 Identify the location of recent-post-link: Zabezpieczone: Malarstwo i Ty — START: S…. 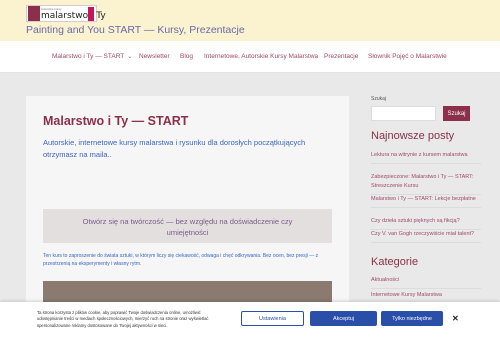
(426, 184).